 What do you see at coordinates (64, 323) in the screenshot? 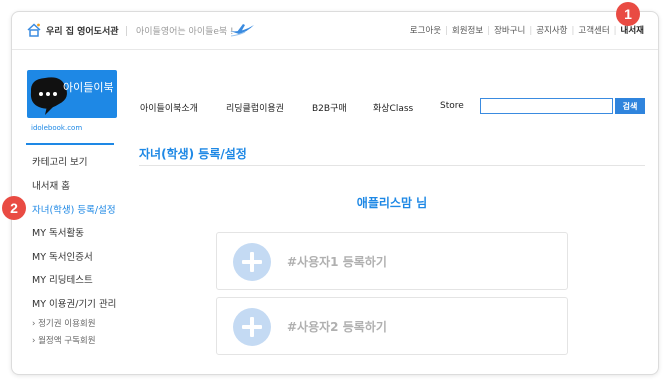
I see `sidebar-subitem-regular-pass: › 정기권 이용회원` at bounding box center [64, 323].